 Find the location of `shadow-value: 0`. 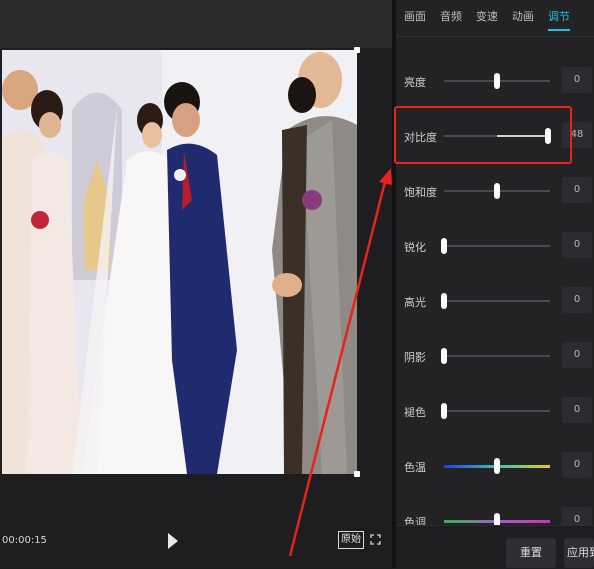

shadow-value: 0 is located at coordinates (577, 355).